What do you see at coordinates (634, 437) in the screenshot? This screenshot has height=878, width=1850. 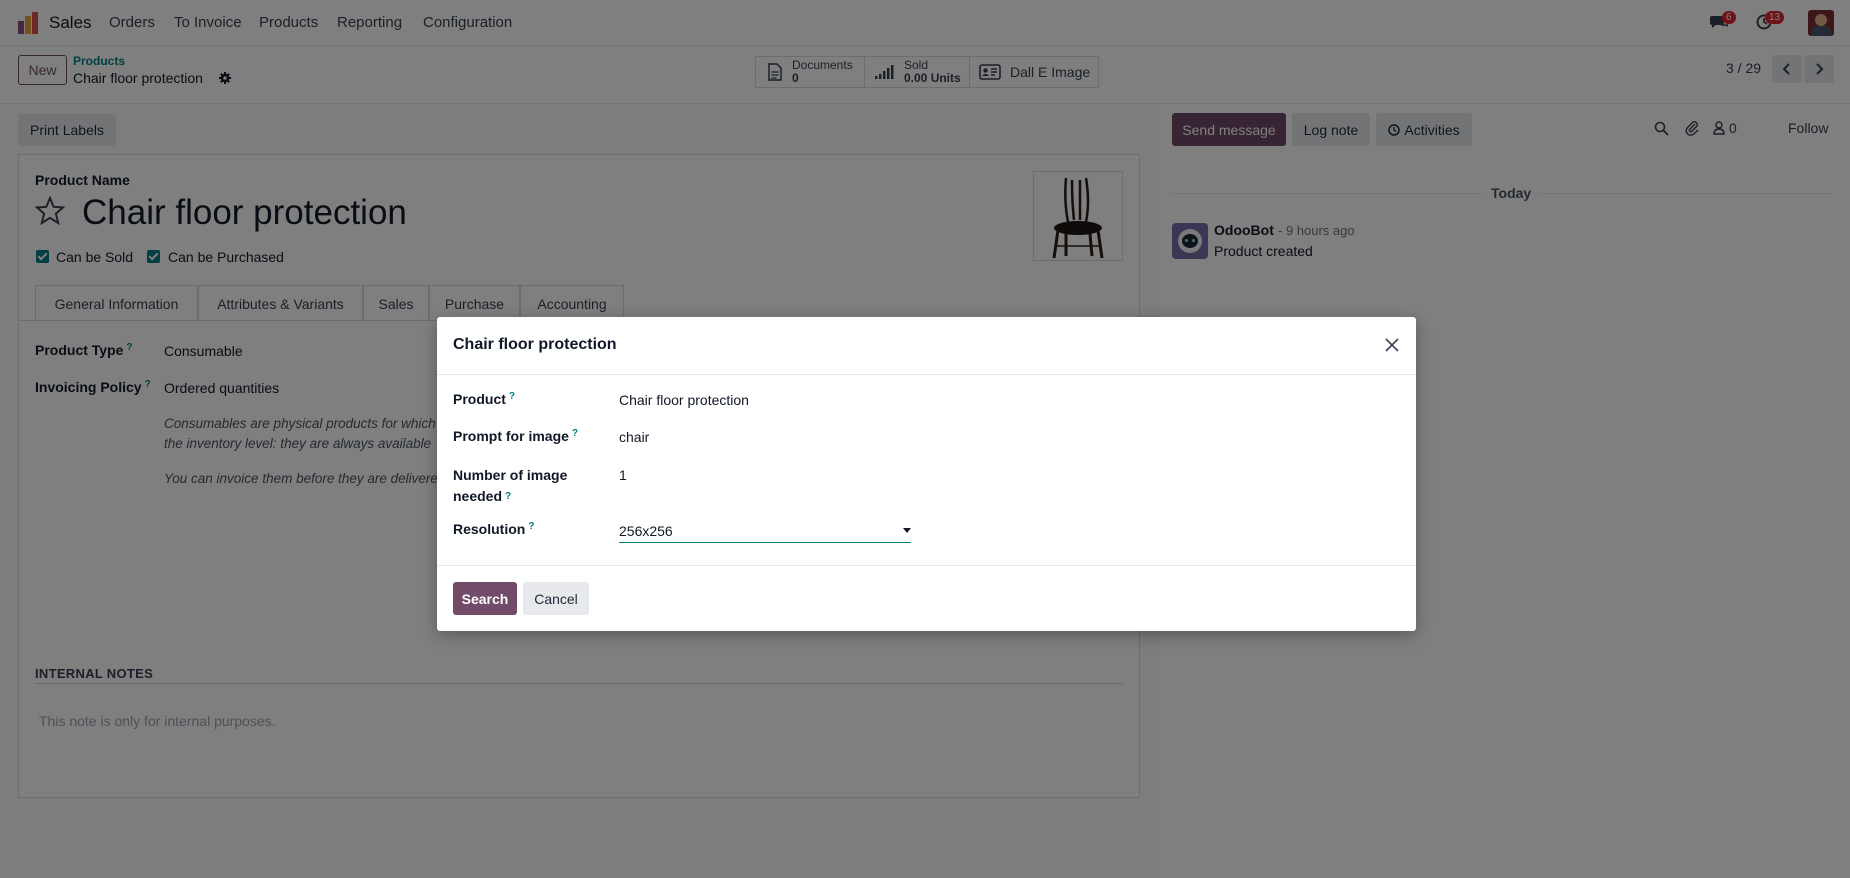 I see `prompt-field-input: chair` at bounding box center [634, 437].